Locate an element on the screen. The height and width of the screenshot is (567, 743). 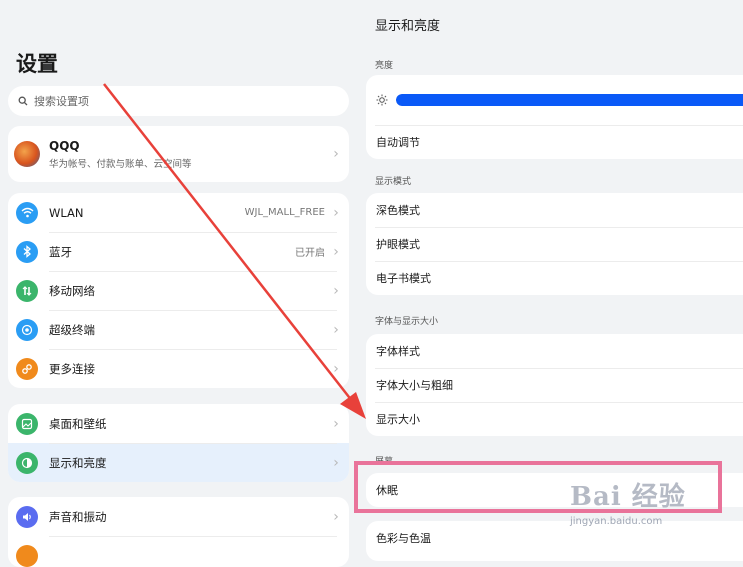
font-size-row: 字体大小与粗细 is located at coordinates (554, 385).